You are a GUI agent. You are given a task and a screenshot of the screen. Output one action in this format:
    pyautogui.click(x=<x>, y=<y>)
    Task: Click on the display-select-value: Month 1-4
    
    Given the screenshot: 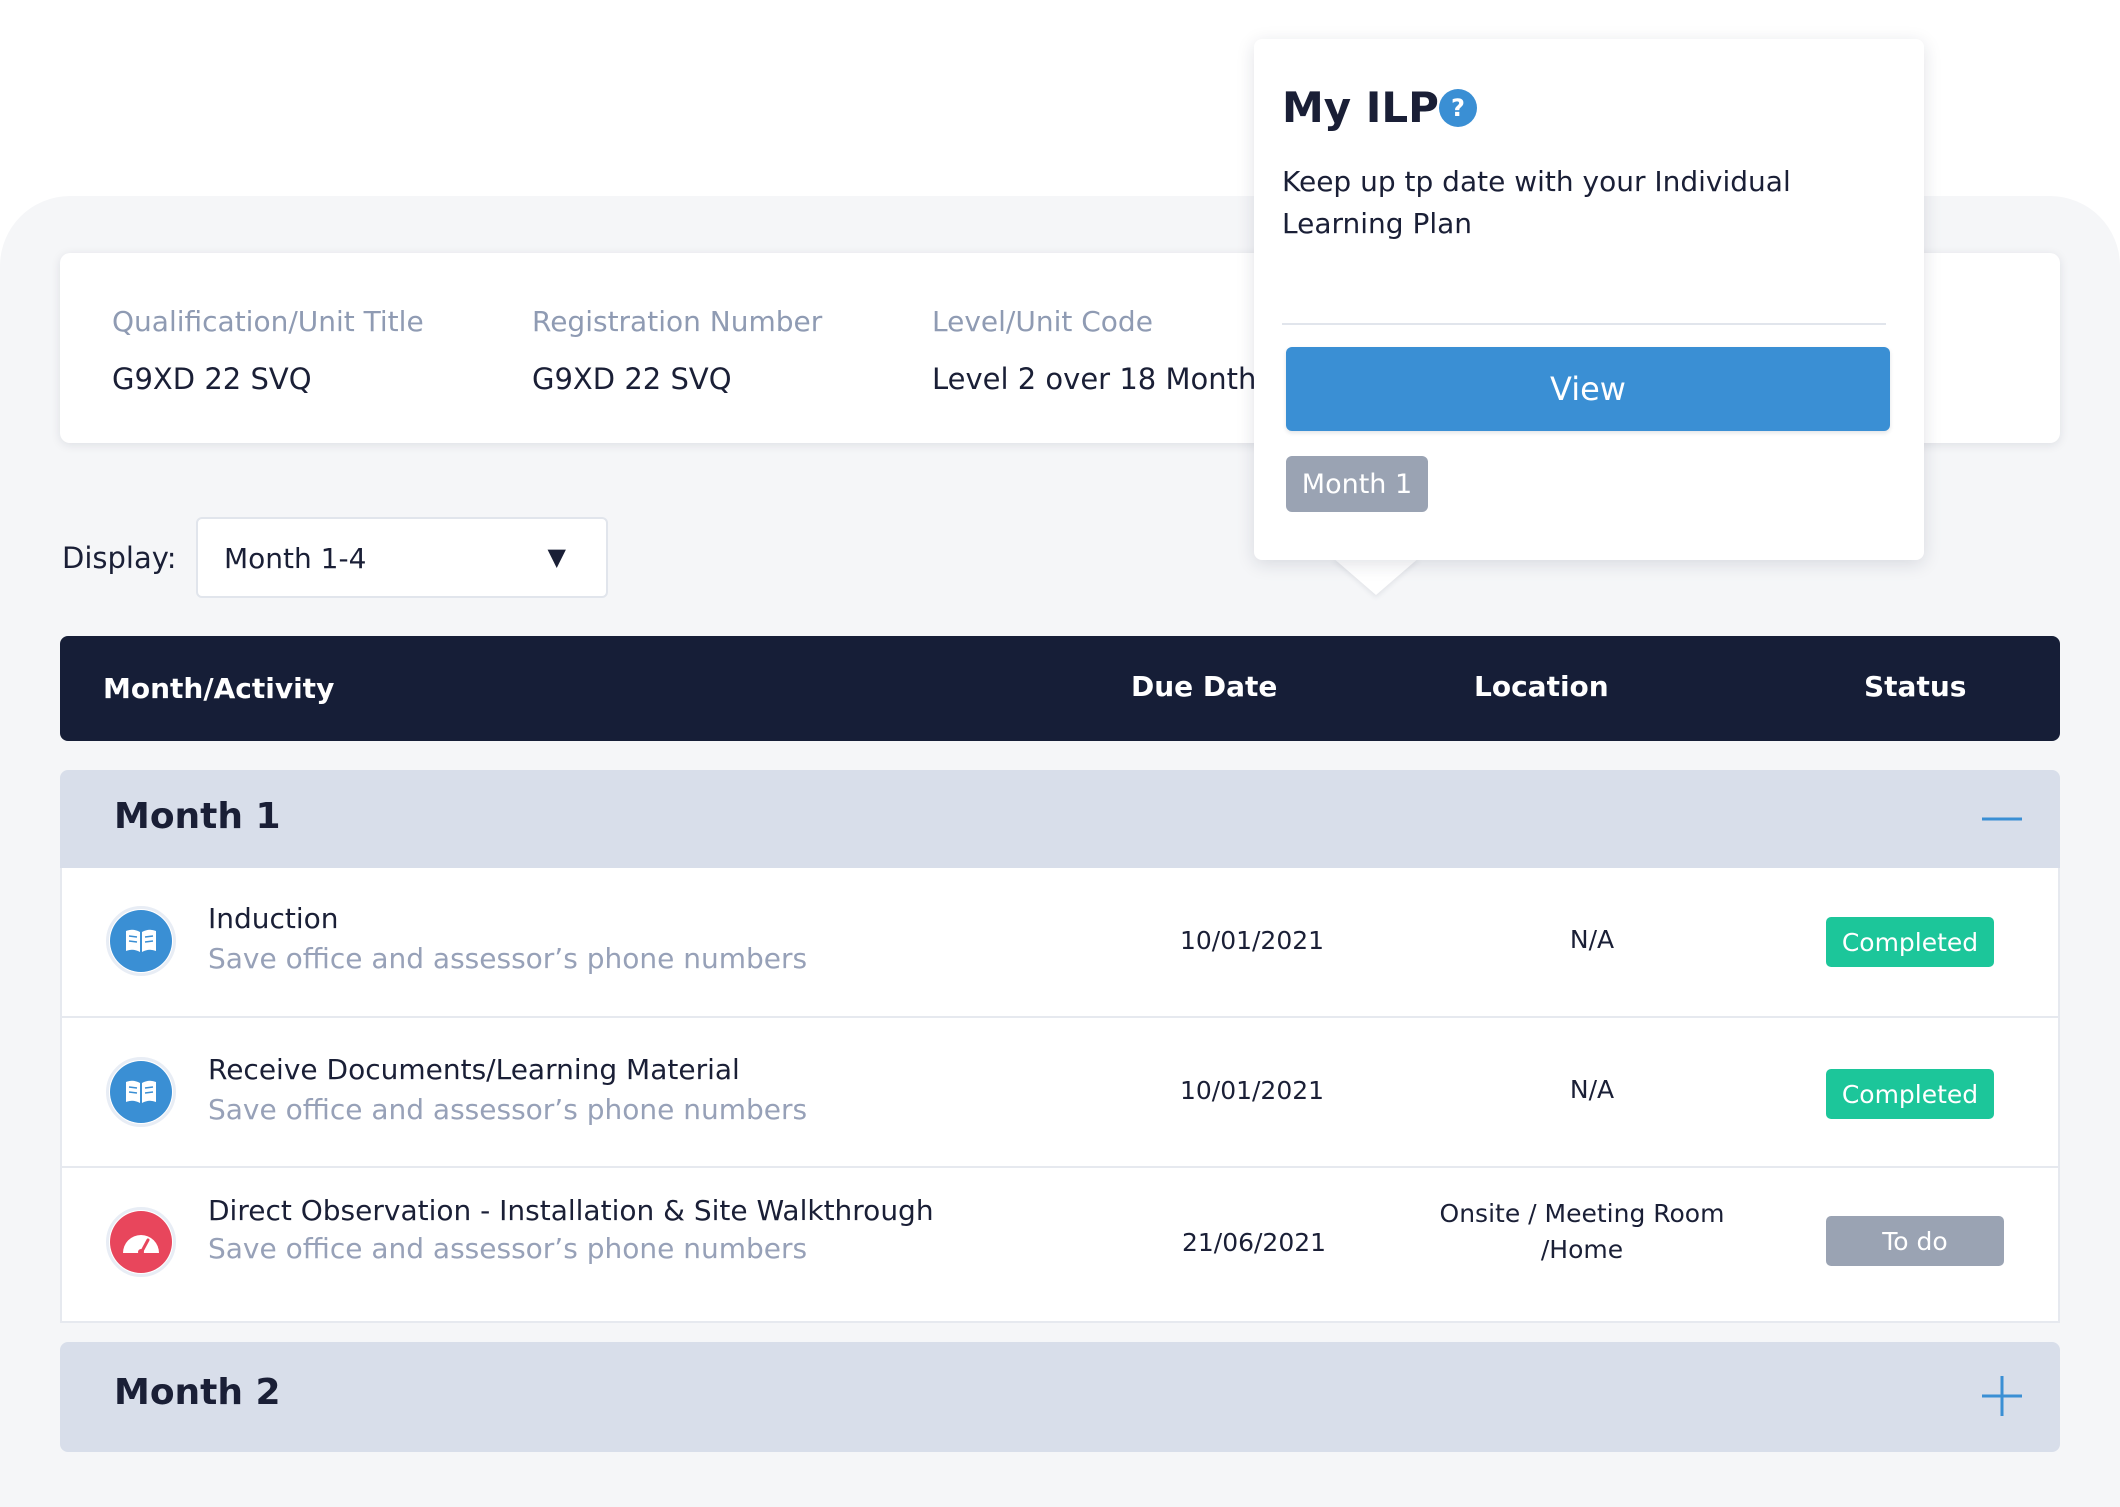 What is the action you would take?
    pyautogui.click(x=295, y=558)
    